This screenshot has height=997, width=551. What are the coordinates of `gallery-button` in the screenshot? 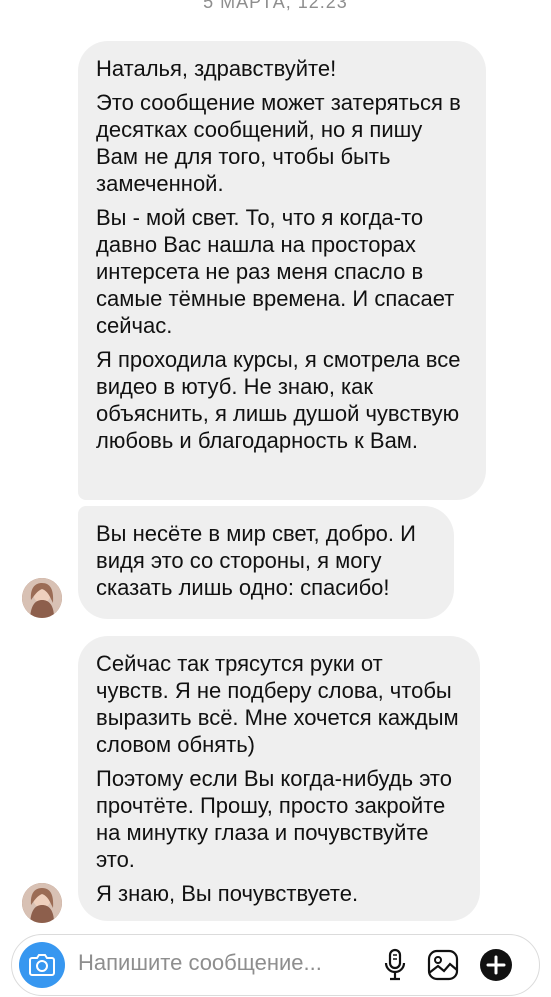 It's located at (443, 965).